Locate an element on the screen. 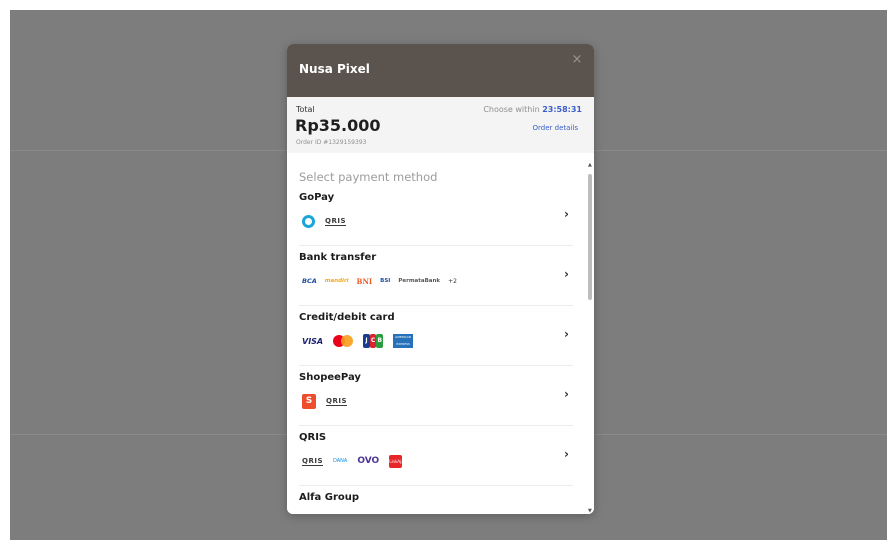  scrollbar: ▲ ▼ is located at coordinates (590, 338).